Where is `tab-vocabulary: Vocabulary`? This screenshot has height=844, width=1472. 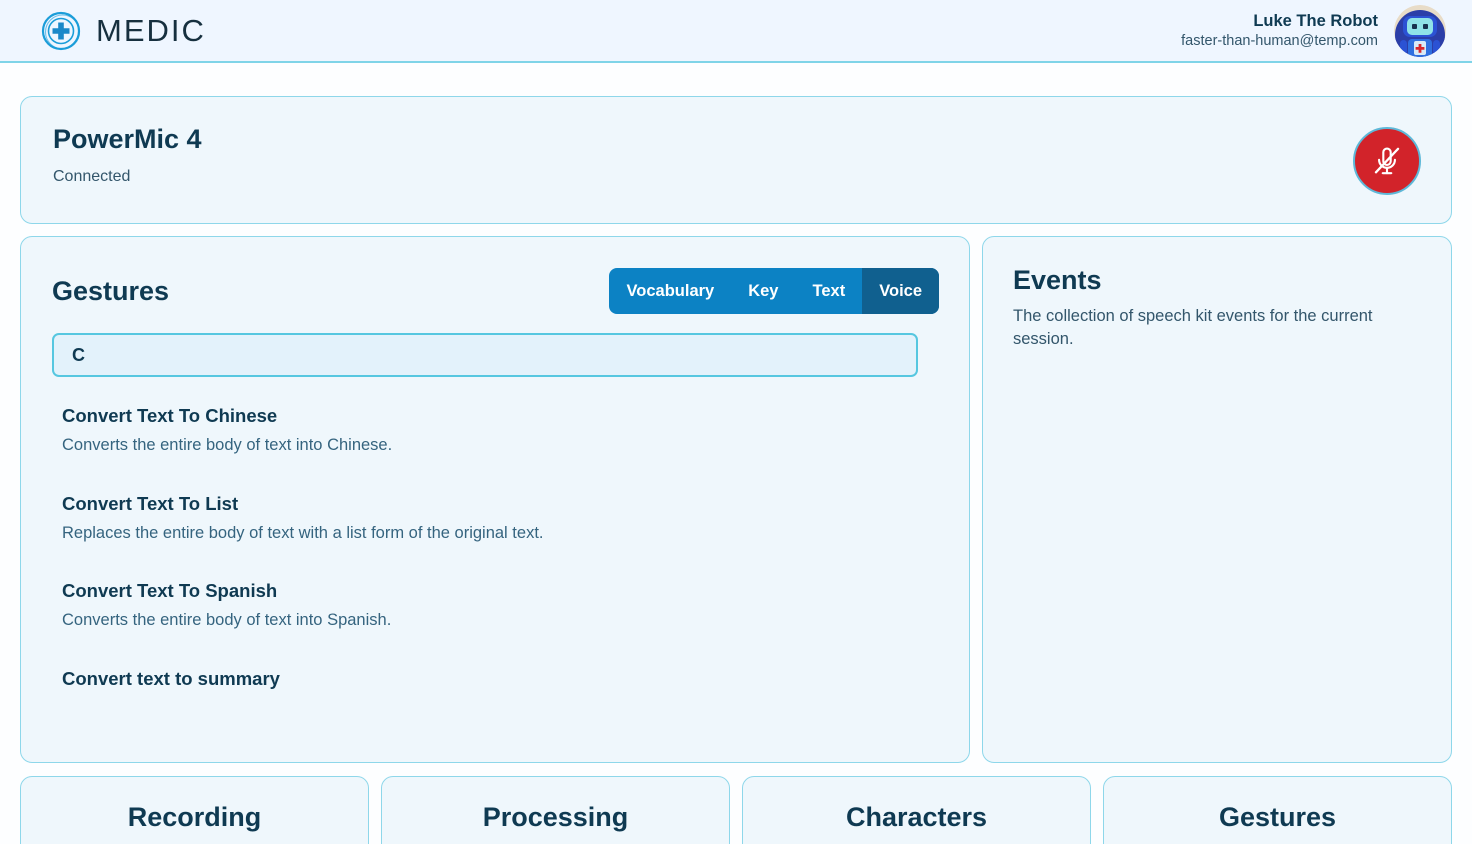 tab-vocabulary: Vocabulary is located at coordinates (670, 291).